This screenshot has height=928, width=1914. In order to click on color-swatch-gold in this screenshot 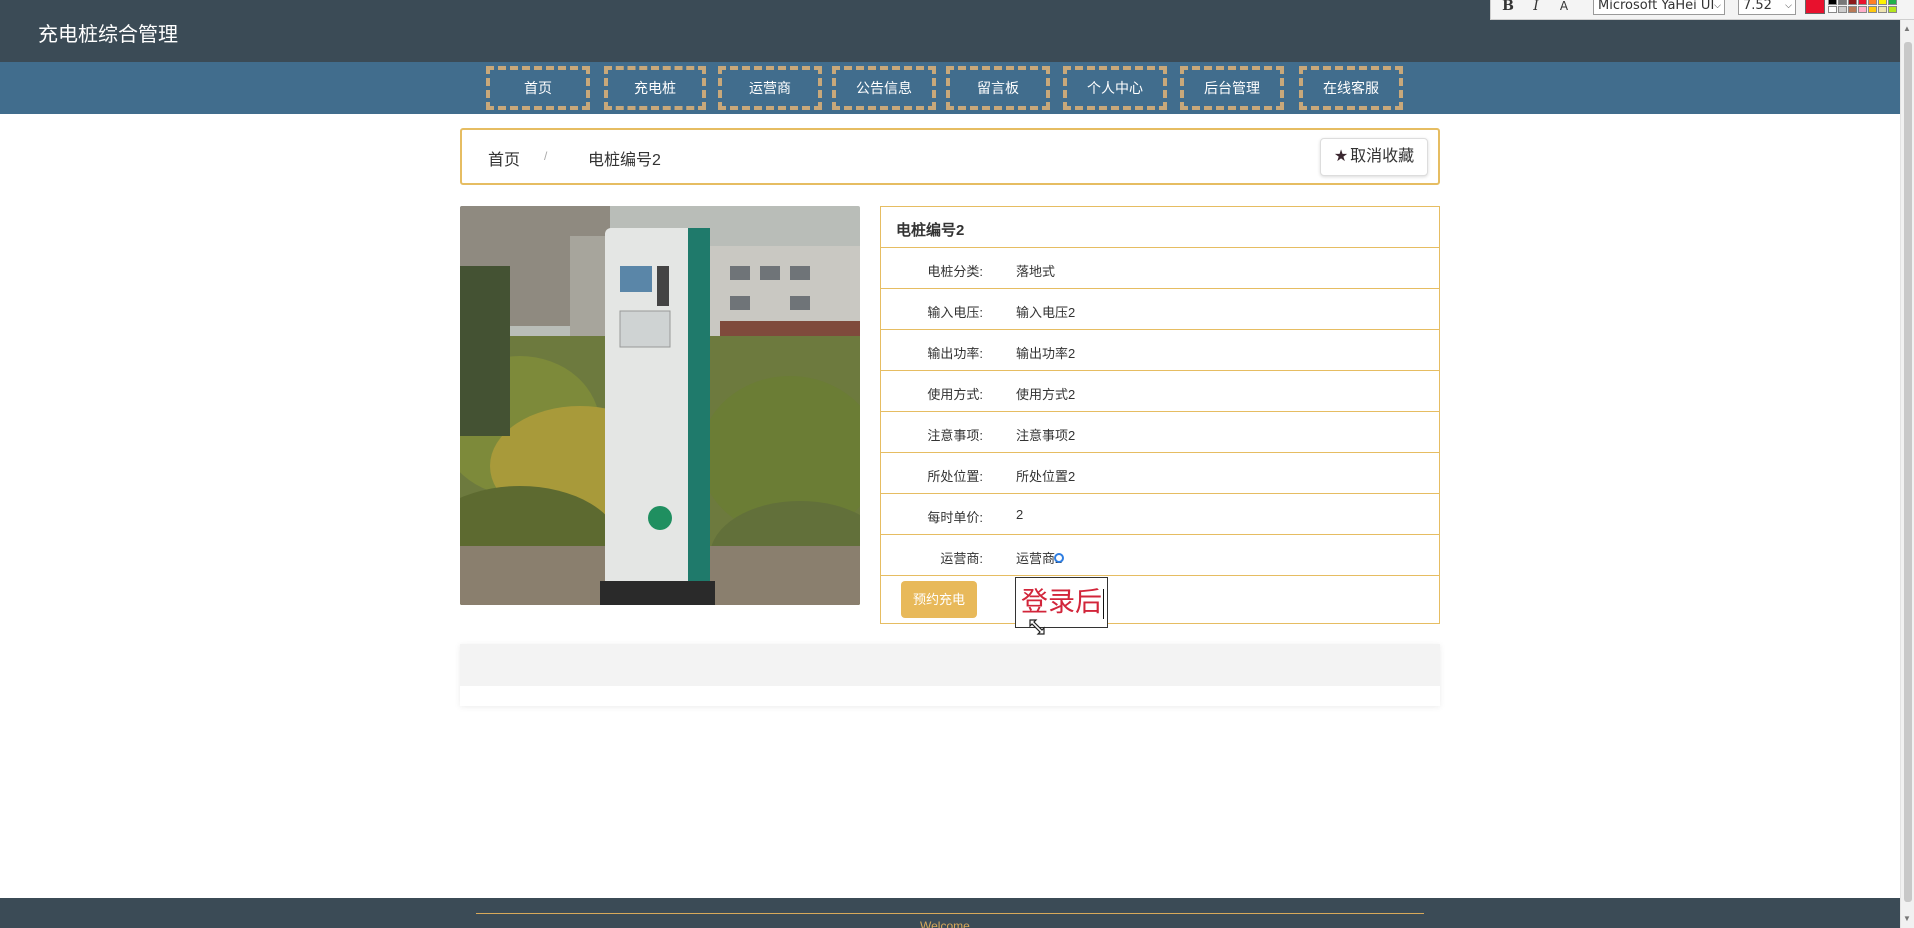, I will do `click(1872, 9)`.